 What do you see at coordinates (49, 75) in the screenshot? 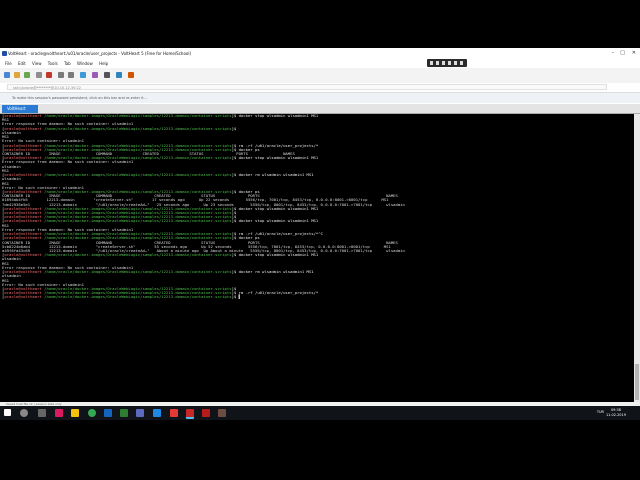
I see `disconnect-icon` at bounding box center [49, 75].